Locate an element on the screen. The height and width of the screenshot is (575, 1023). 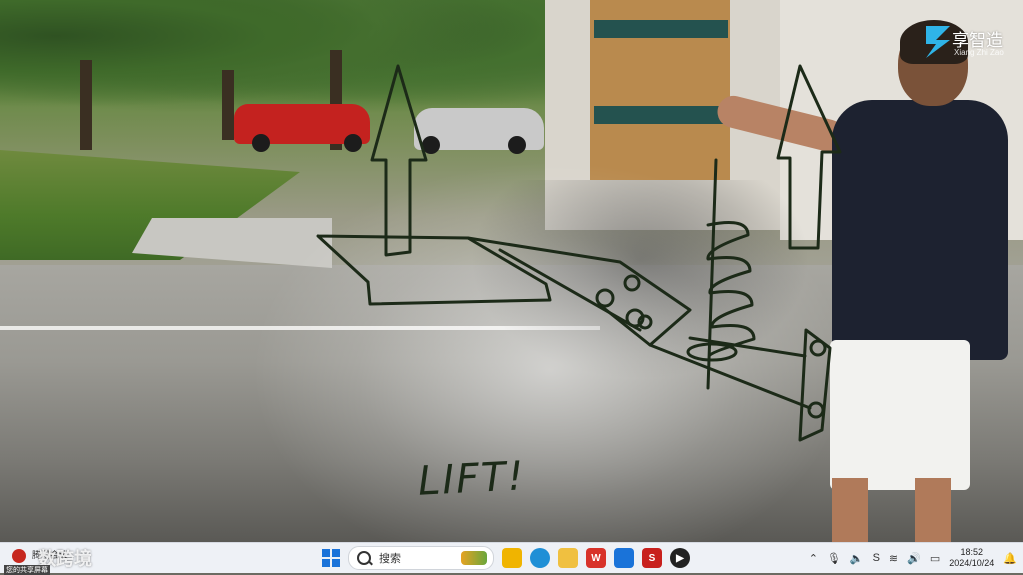
lift-annotation: LIFT! is located at coordinates (471, 479).